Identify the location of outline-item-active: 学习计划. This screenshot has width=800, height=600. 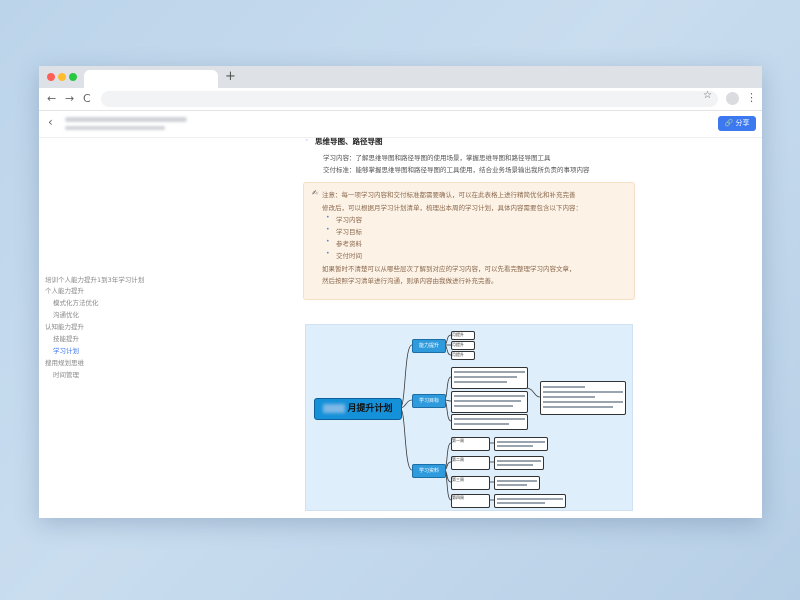
(66, 350).